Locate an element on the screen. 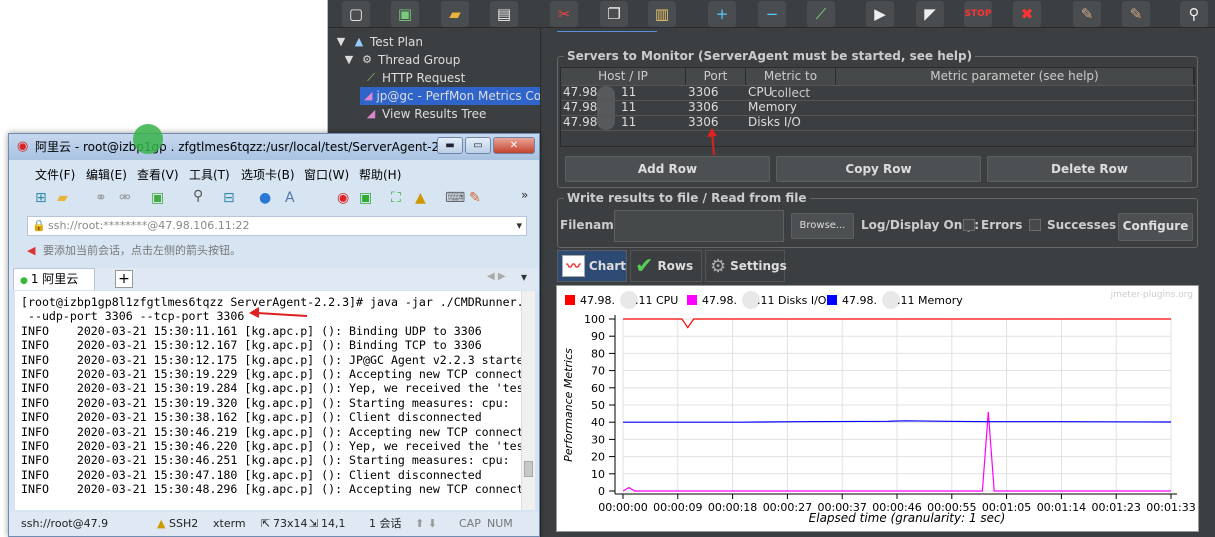  legend-swatch is located at coordinates (570, 300).